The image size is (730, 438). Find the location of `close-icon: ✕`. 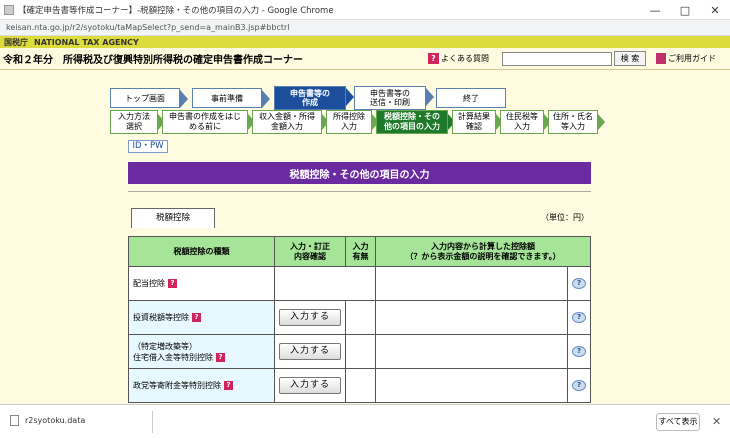

close-icon: ✕ is located at coordinates (715, 10).